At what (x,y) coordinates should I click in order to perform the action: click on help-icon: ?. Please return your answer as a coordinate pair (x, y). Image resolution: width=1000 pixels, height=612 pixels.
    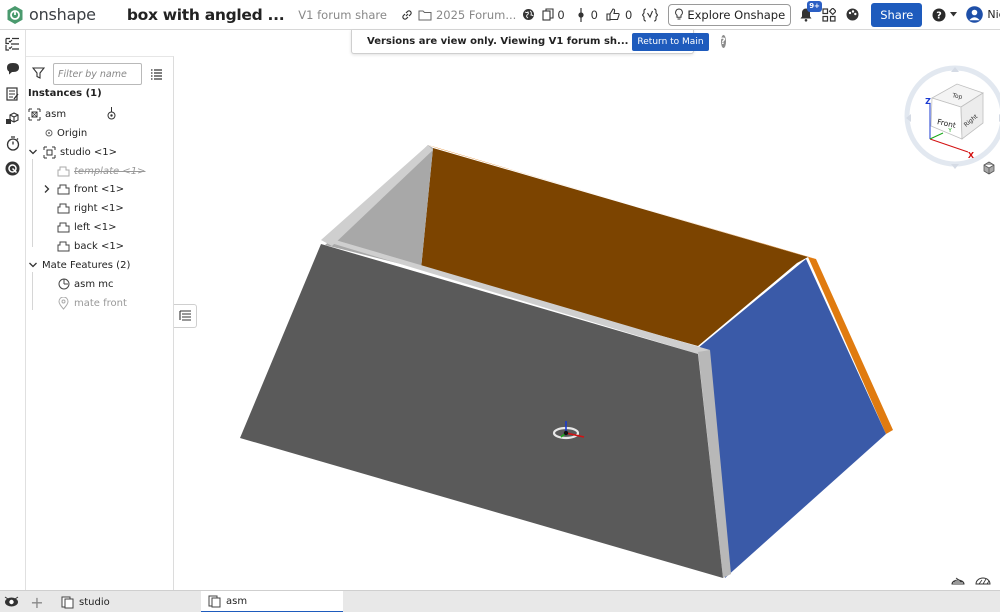
    Looking at the image, I should click on (939, 14).